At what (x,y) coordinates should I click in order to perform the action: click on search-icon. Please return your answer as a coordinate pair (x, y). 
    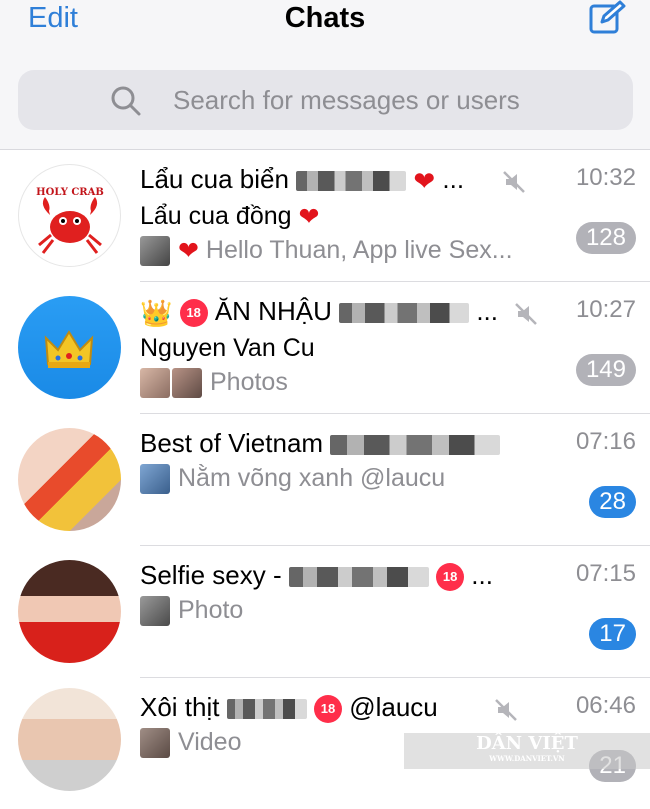
    Looking at the image, I should click on (126, 101).